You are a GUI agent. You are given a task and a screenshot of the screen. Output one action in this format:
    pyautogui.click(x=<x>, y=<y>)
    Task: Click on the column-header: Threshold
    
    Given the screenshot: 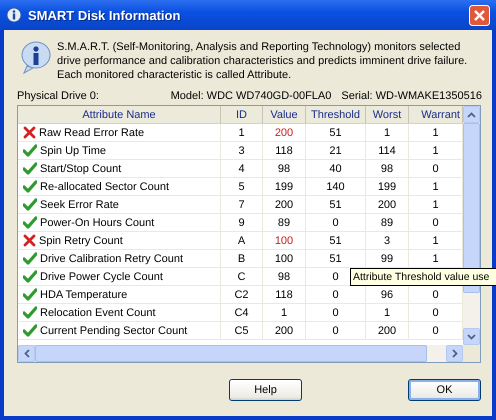 What is the action you would take?
    pyautogui.click(x=336, y=114)
    